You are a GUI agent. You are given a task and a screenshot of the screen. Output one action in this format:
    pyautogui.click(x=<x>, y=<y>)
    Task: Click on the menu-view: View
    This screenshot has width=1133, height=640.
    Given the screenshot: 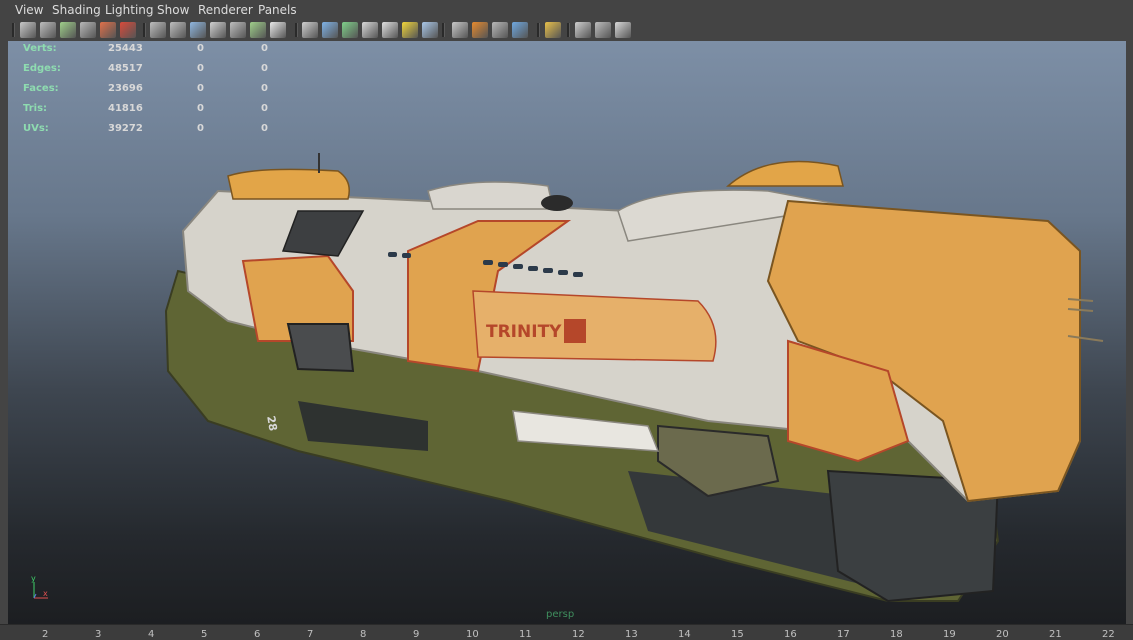 What is the action you would take?
    pyautogui.click(x=29, y=10)
    